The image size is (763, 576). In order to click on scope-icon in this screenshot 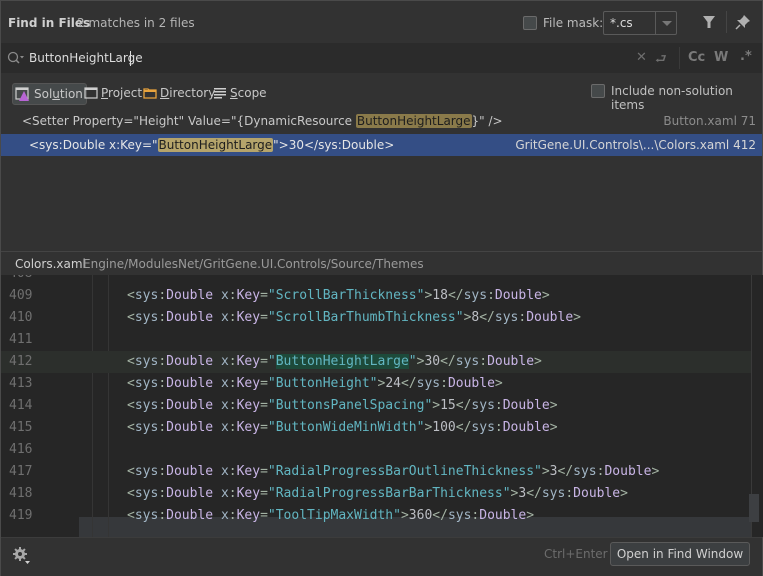, I will do `click(220, 93)`.